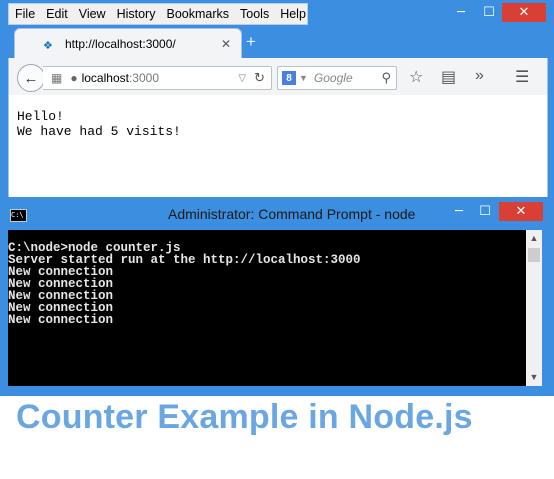 This screenshot has width=554, height=479. What do you see at coordinates (448, 77) in the screenshot?
I see `reading-list-icon: ▤` at bounding box center [448, 77].